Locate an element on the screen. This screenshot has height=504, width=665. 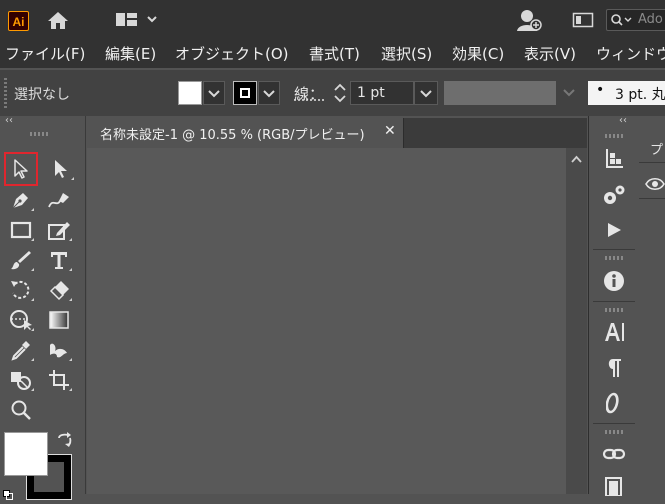
character-panel-icon is located at coordinates (614, 332).